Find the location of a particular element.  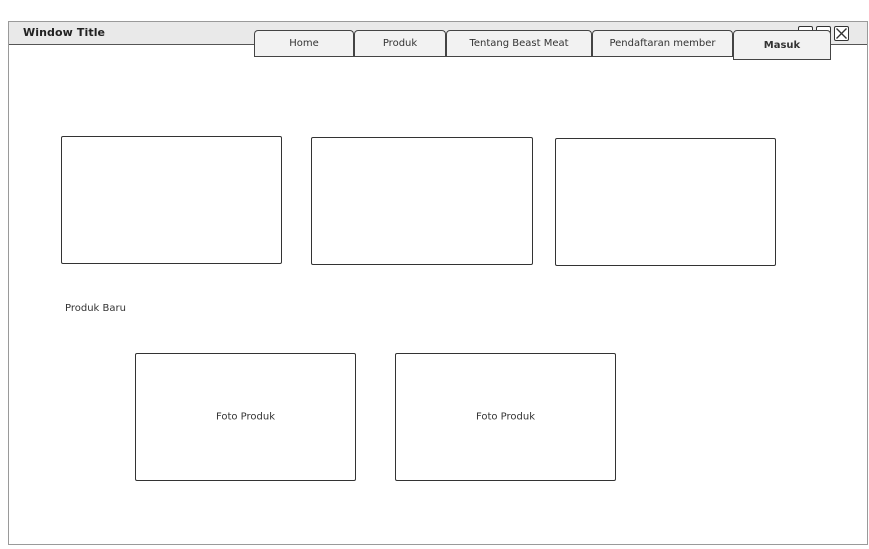

product-card-1: Foto Produk is located at coordinates (245, 417).